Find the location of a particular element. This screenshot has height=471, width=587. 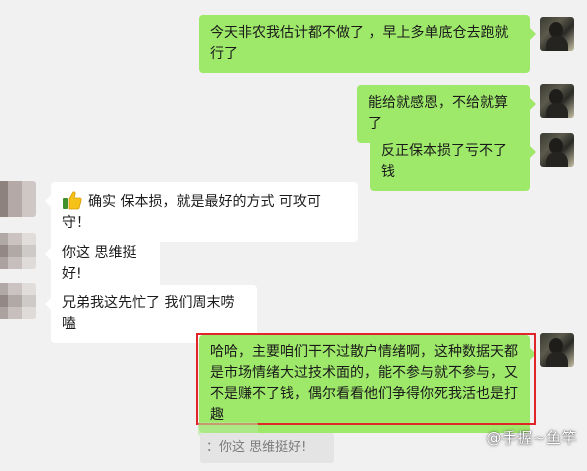

thumbs-up-icon is located at coordinates (72, 200).